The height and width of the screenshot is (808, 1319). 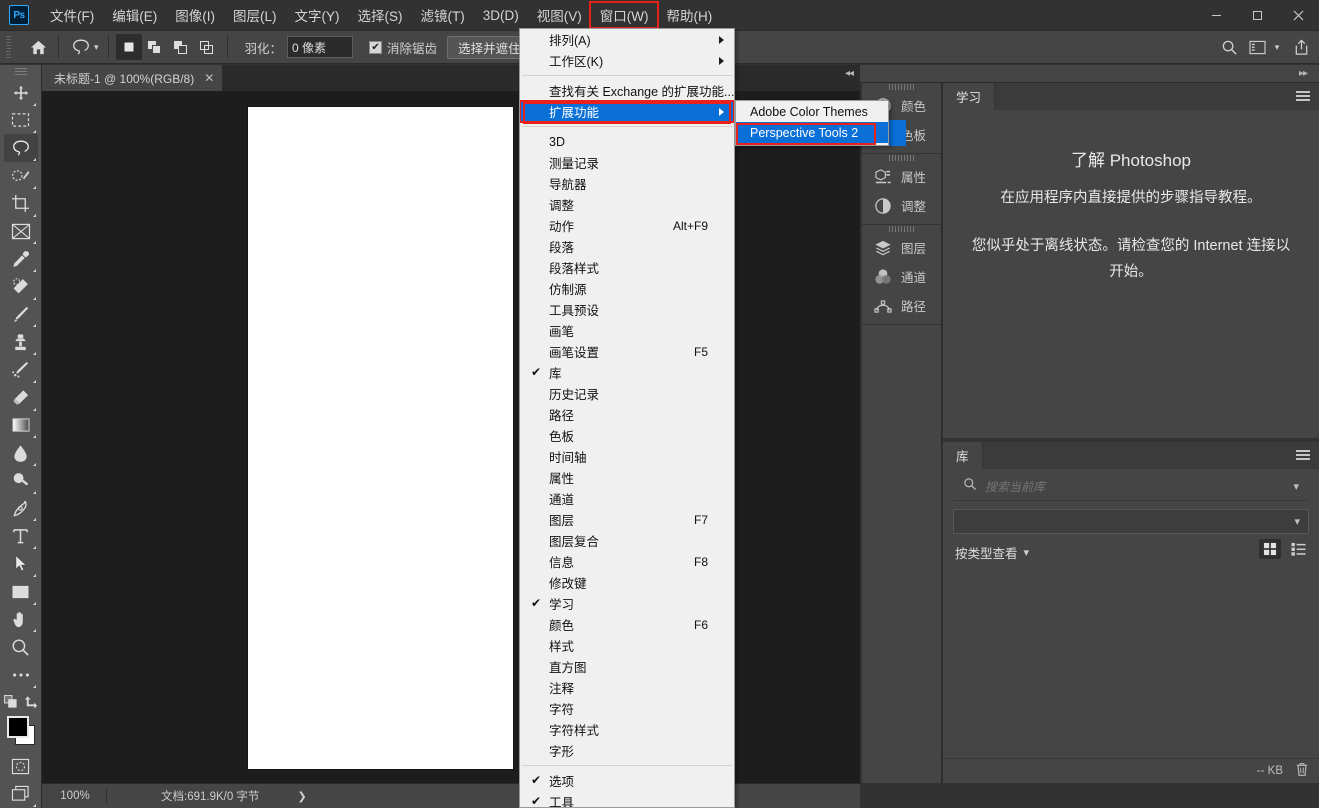 What do you see at coordinates (10, 701) in the screenshot?
I see `default-colors-icon` at bounding box center [10, 701].